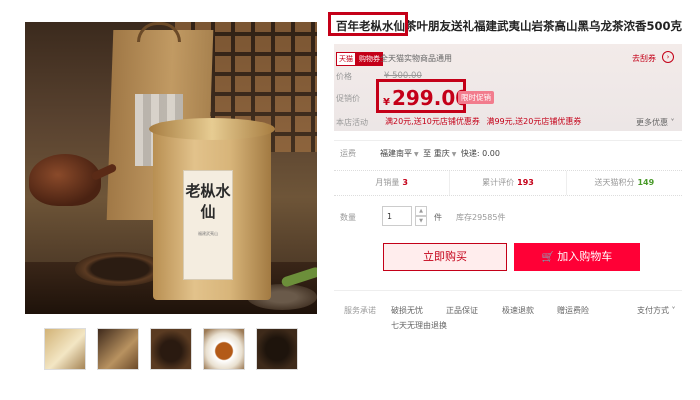  I want to click on thumbnail-strip, so click(171, 349).